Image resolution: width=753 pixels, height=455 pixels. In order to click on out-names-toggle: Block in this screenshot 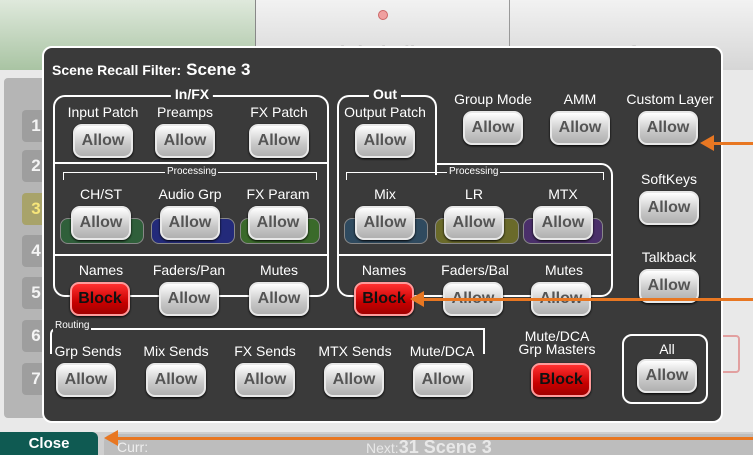, I will do `click(384, 299)`.